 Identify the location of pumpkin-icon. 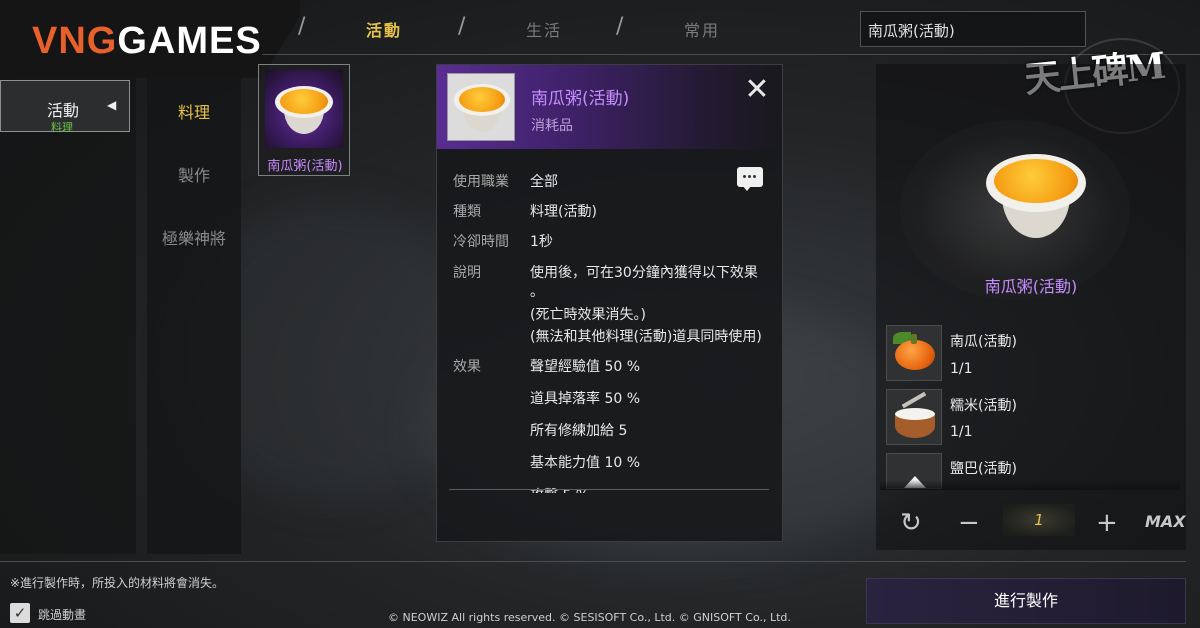
(914, 353).